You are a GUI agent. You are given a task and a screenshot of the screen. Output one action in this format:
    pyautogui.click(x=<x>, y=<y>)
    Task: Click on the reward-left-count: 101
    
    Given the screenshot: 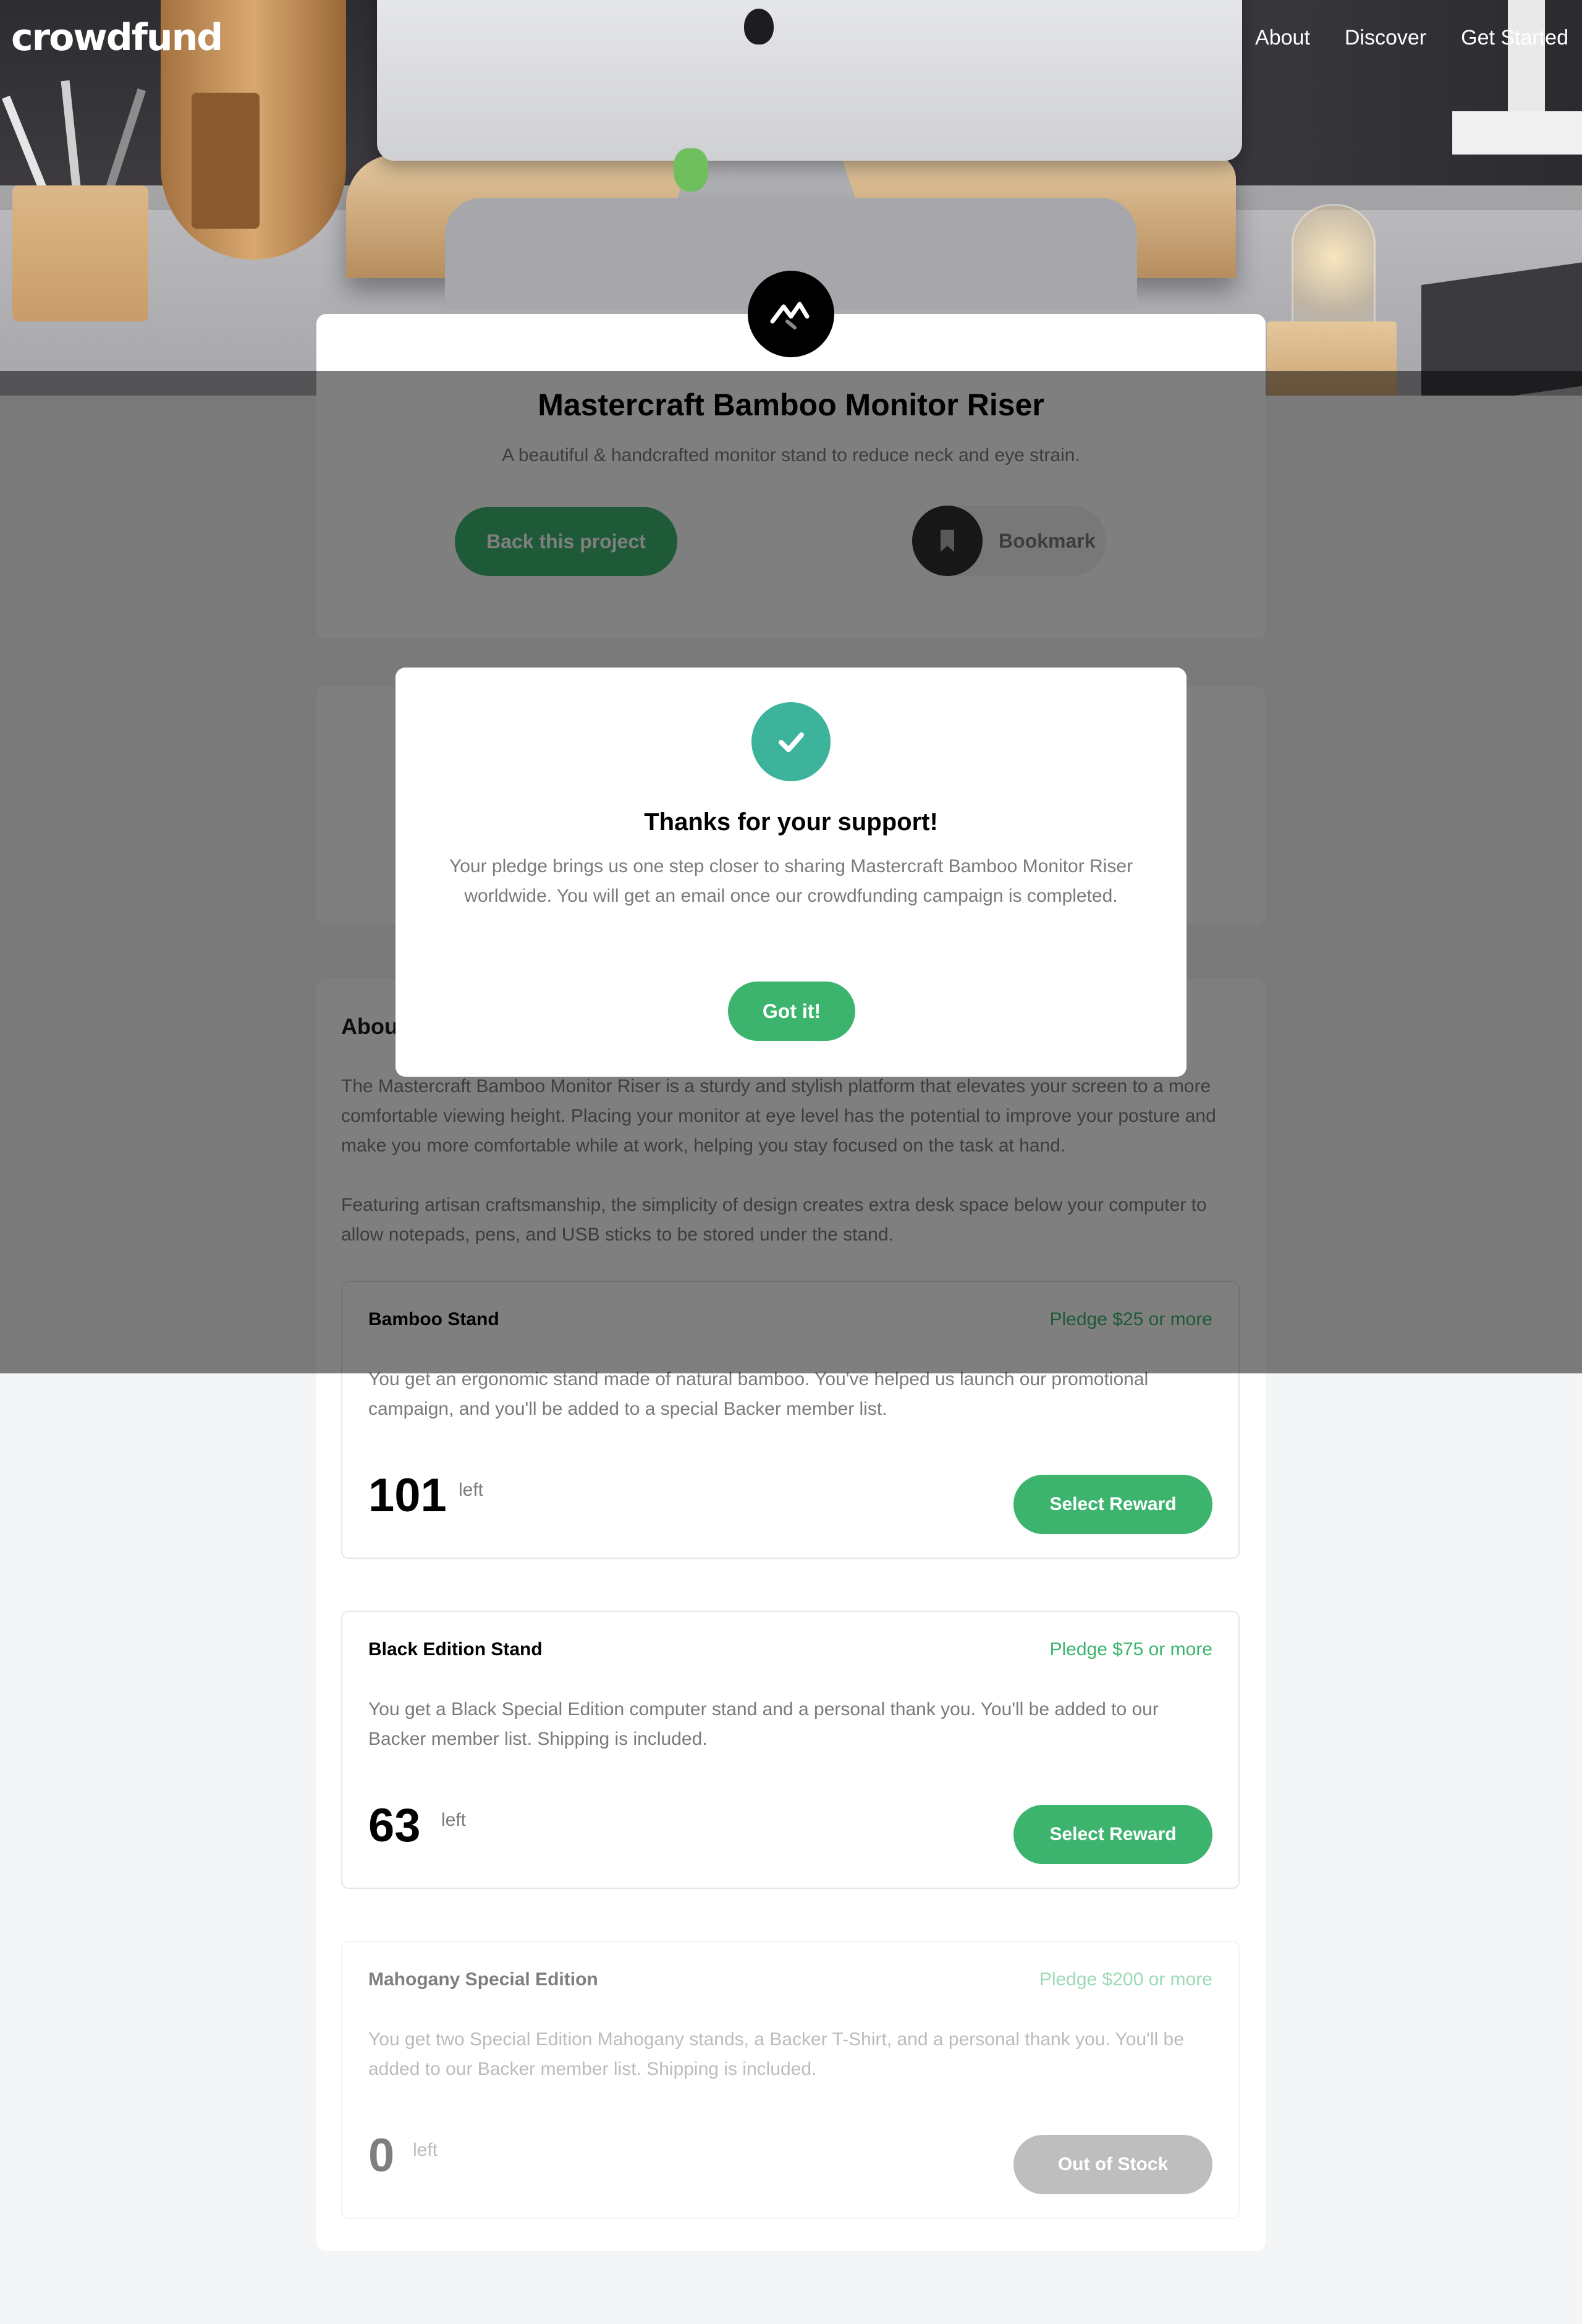 What is the action you would take?
    pyautogui.click(x=407, y=1495)
    